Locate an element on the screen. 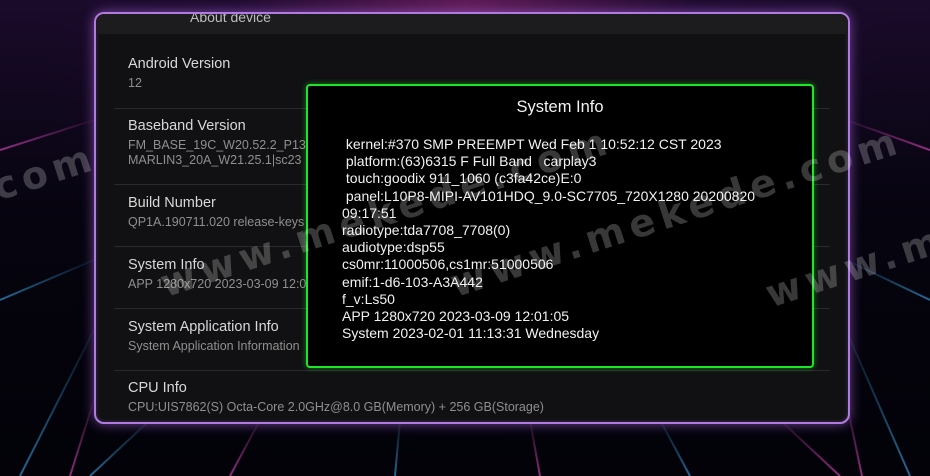  panel-header: About device is located at coordinates (472, 24).